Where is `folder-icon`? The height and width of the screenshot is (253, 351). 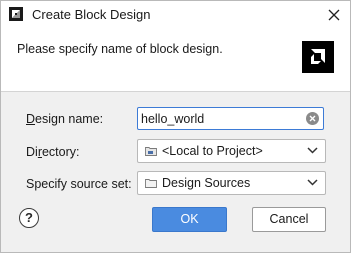 folder-icon is located at coordinates (151, 183).